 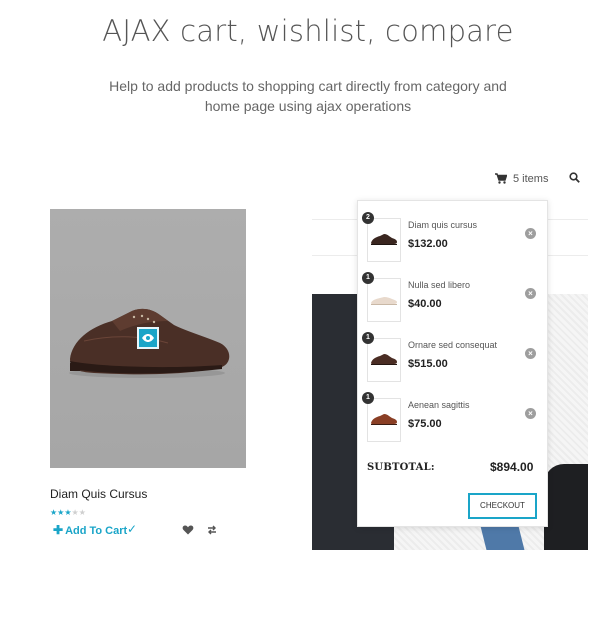 What do you see at coordinates (574, 177) in the screenshot?
I see `search-icon` at bounding box center [574, 177].